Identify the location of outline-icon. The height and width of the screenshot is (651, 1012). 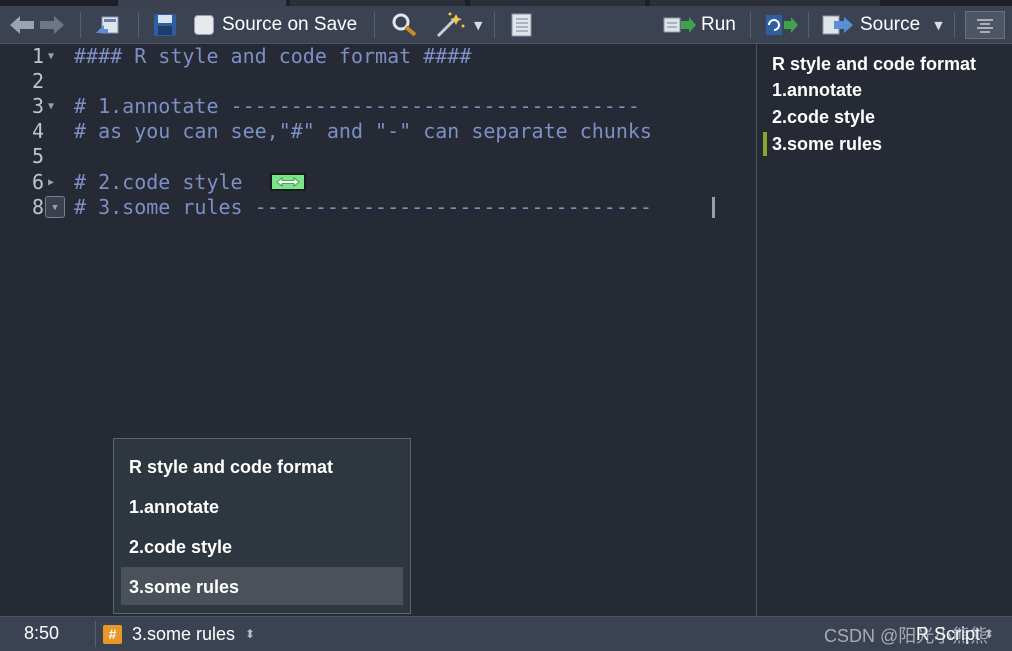
(985, 26).